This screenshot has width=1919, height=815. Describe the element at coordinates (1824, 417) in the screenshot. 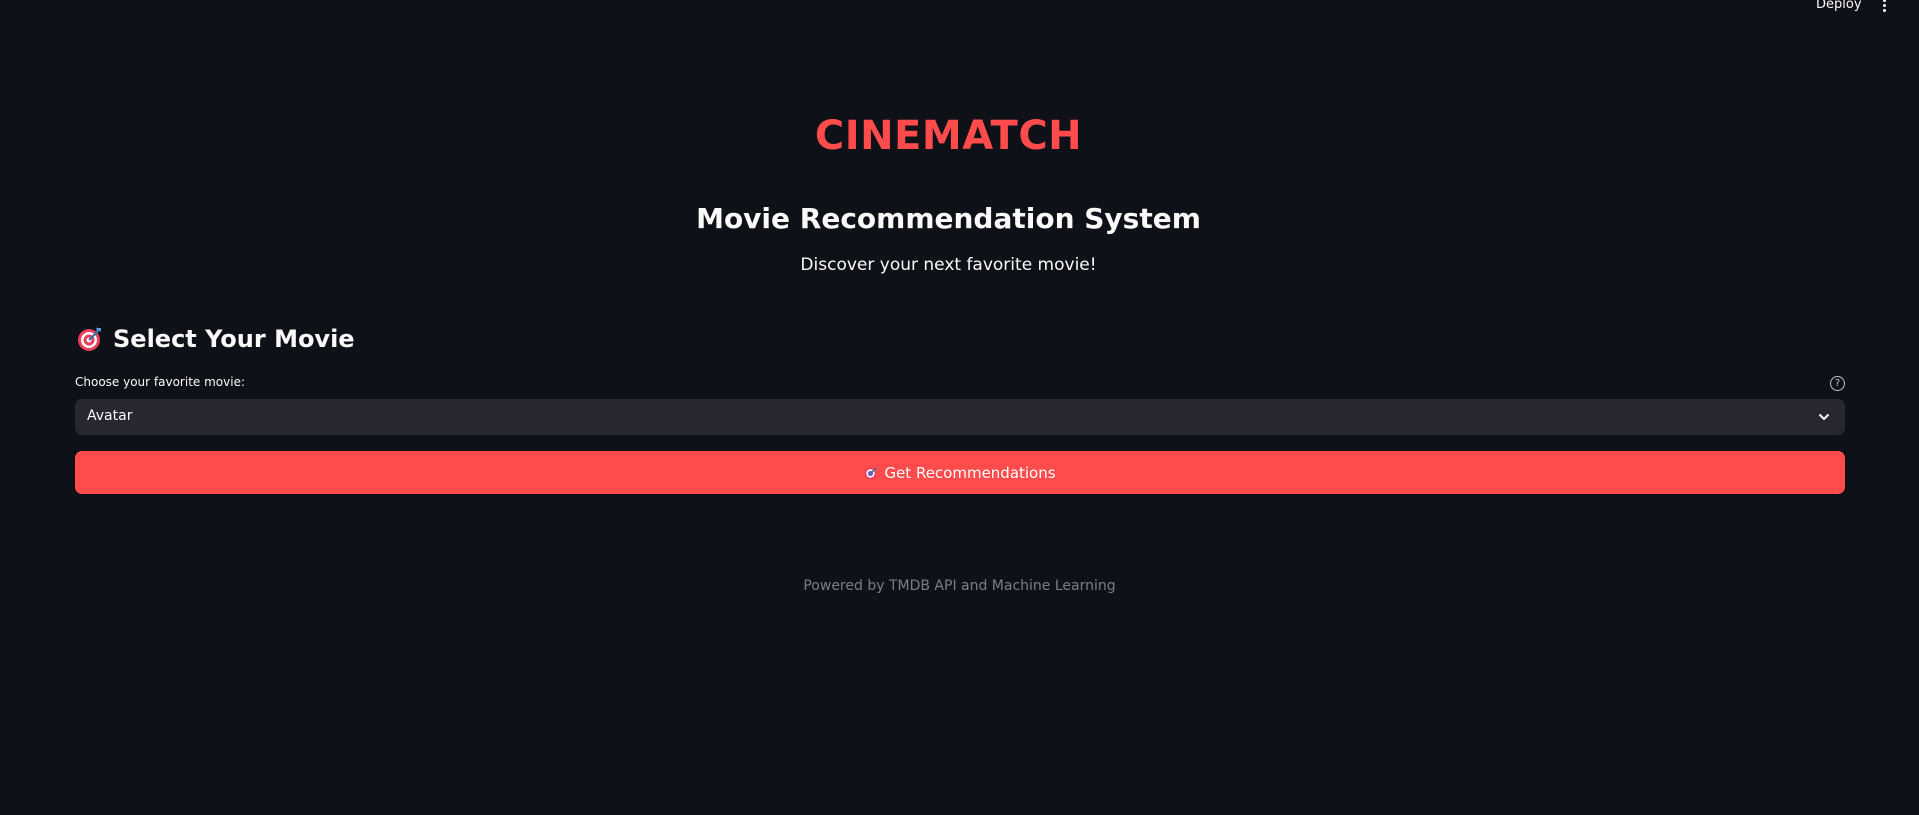

I see `chevron-down-icon` at that location.